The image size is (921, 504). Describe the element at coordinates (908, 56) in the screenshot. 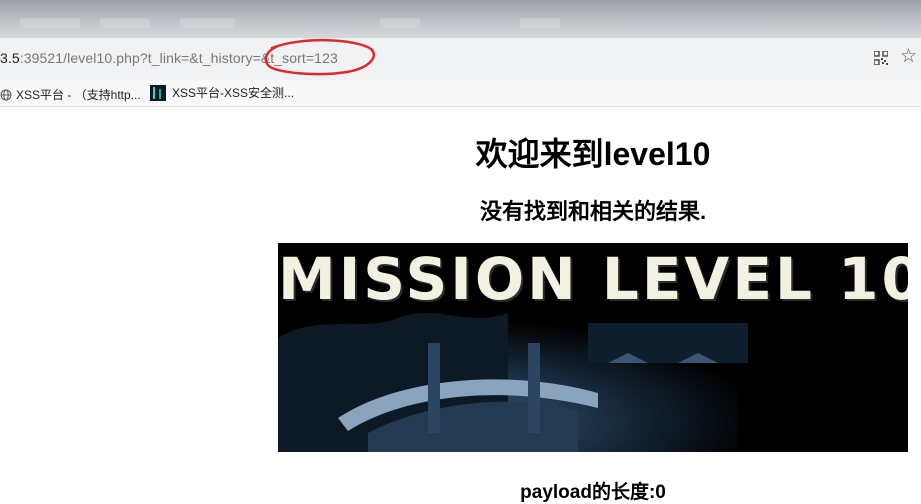

I see `bookmark-star-icon: ☆` at that location.